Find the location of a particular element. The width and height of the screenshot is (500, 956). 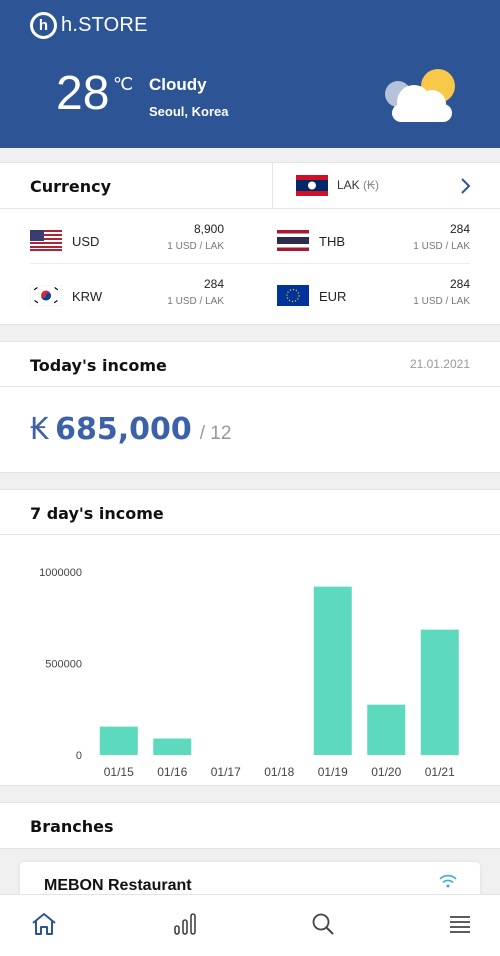

income-date: 21.01.2021 is located at coordinates (439, 364).